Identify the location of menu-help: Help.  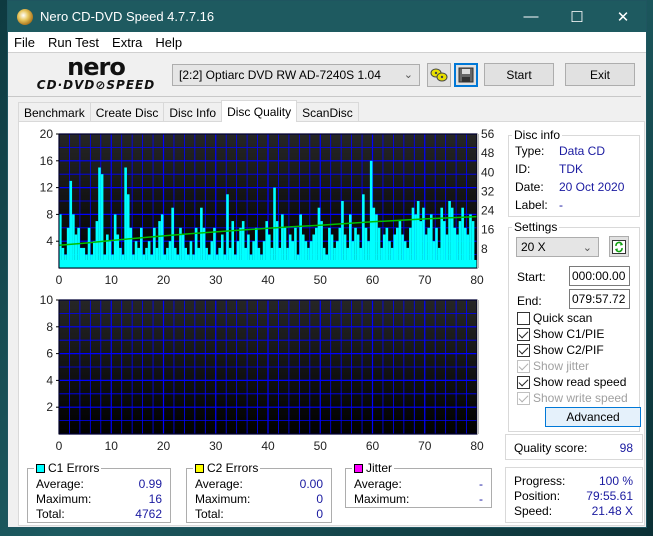
(168, 42).